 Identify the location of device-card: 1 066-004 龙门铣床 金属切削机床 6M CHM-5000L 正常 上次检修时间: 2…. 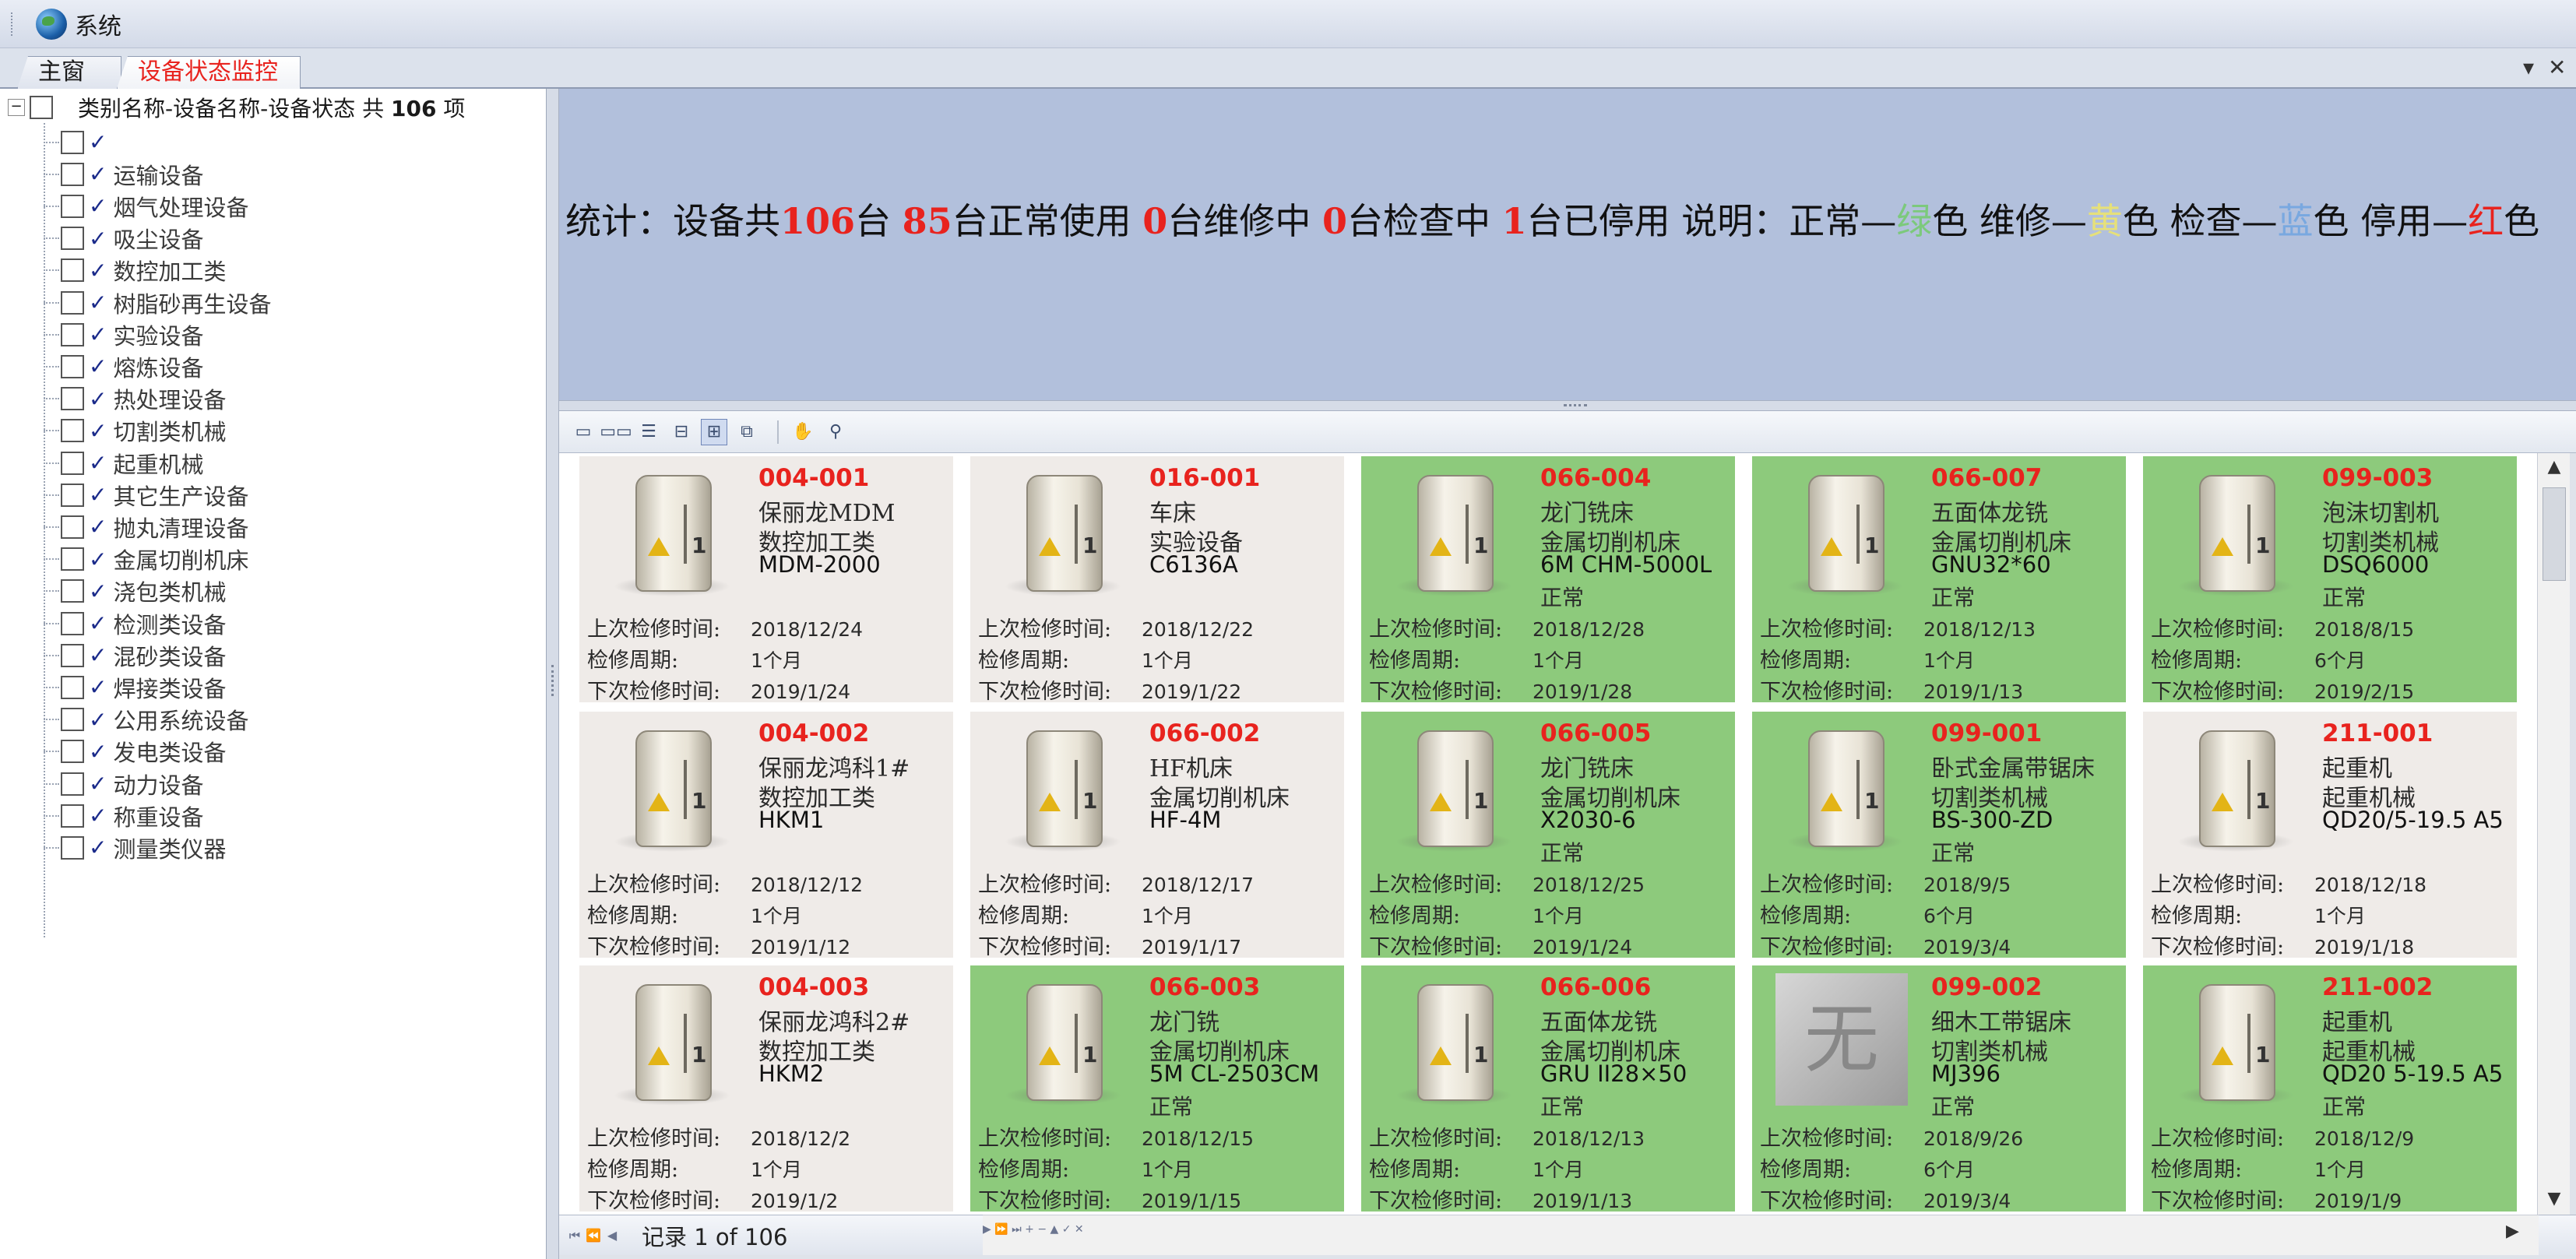
(1548, 579).